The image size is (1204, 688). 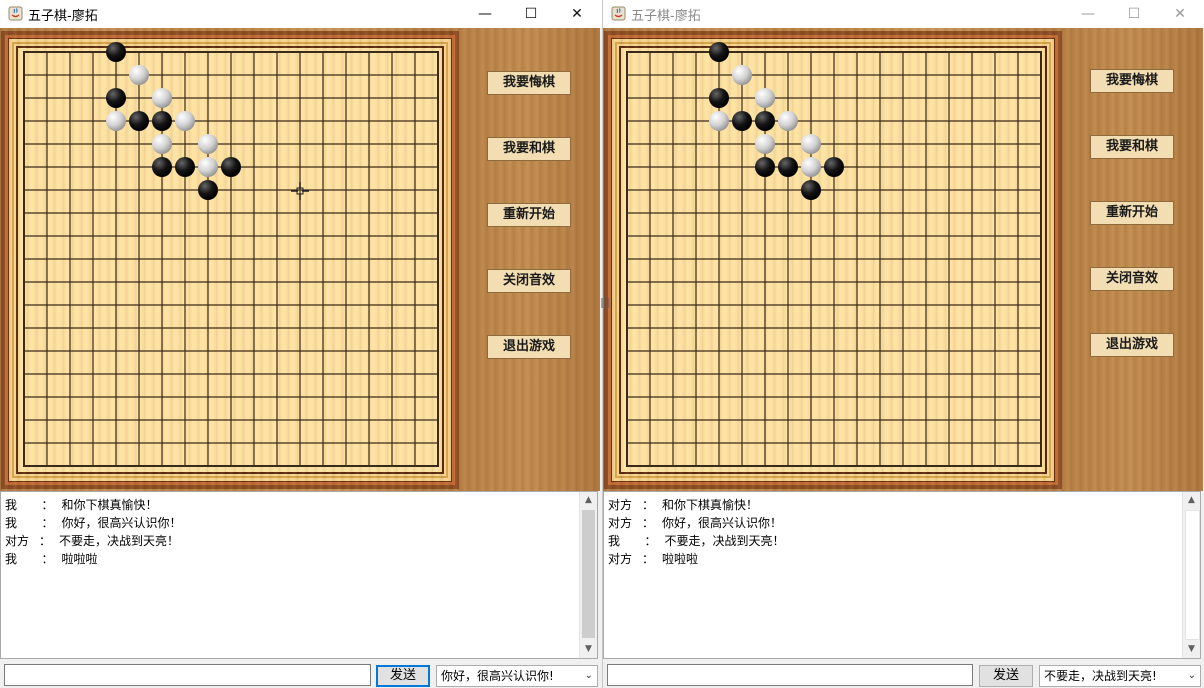 I want to click on crosshair-cursor-icon, so click(x=300, y=191).